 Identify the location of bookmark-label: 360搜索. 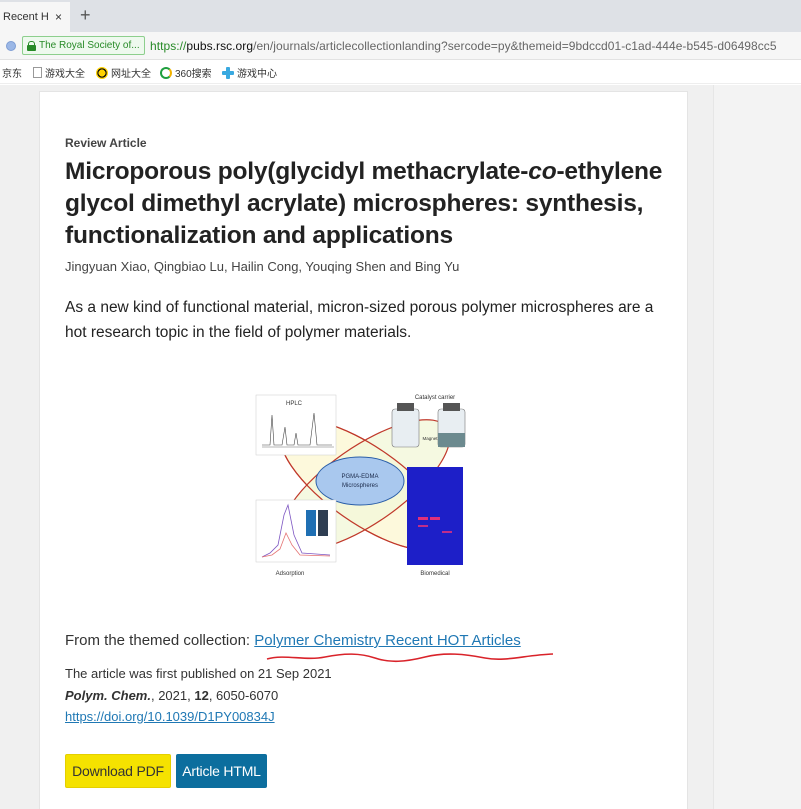
(193, 74).